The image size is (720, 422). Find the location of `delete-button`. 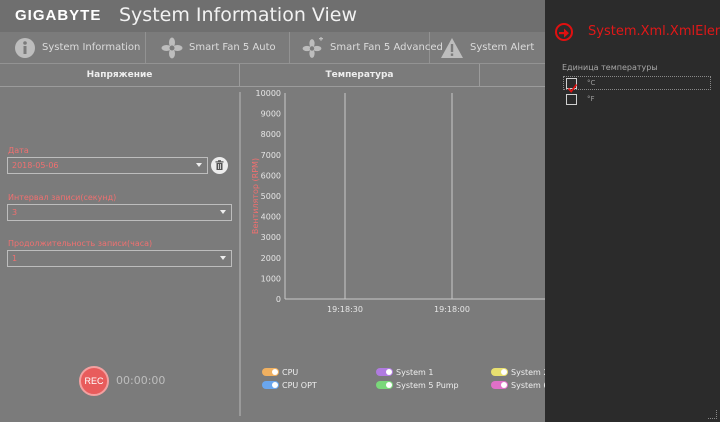

delete-button is located at coordinates (219, 165).